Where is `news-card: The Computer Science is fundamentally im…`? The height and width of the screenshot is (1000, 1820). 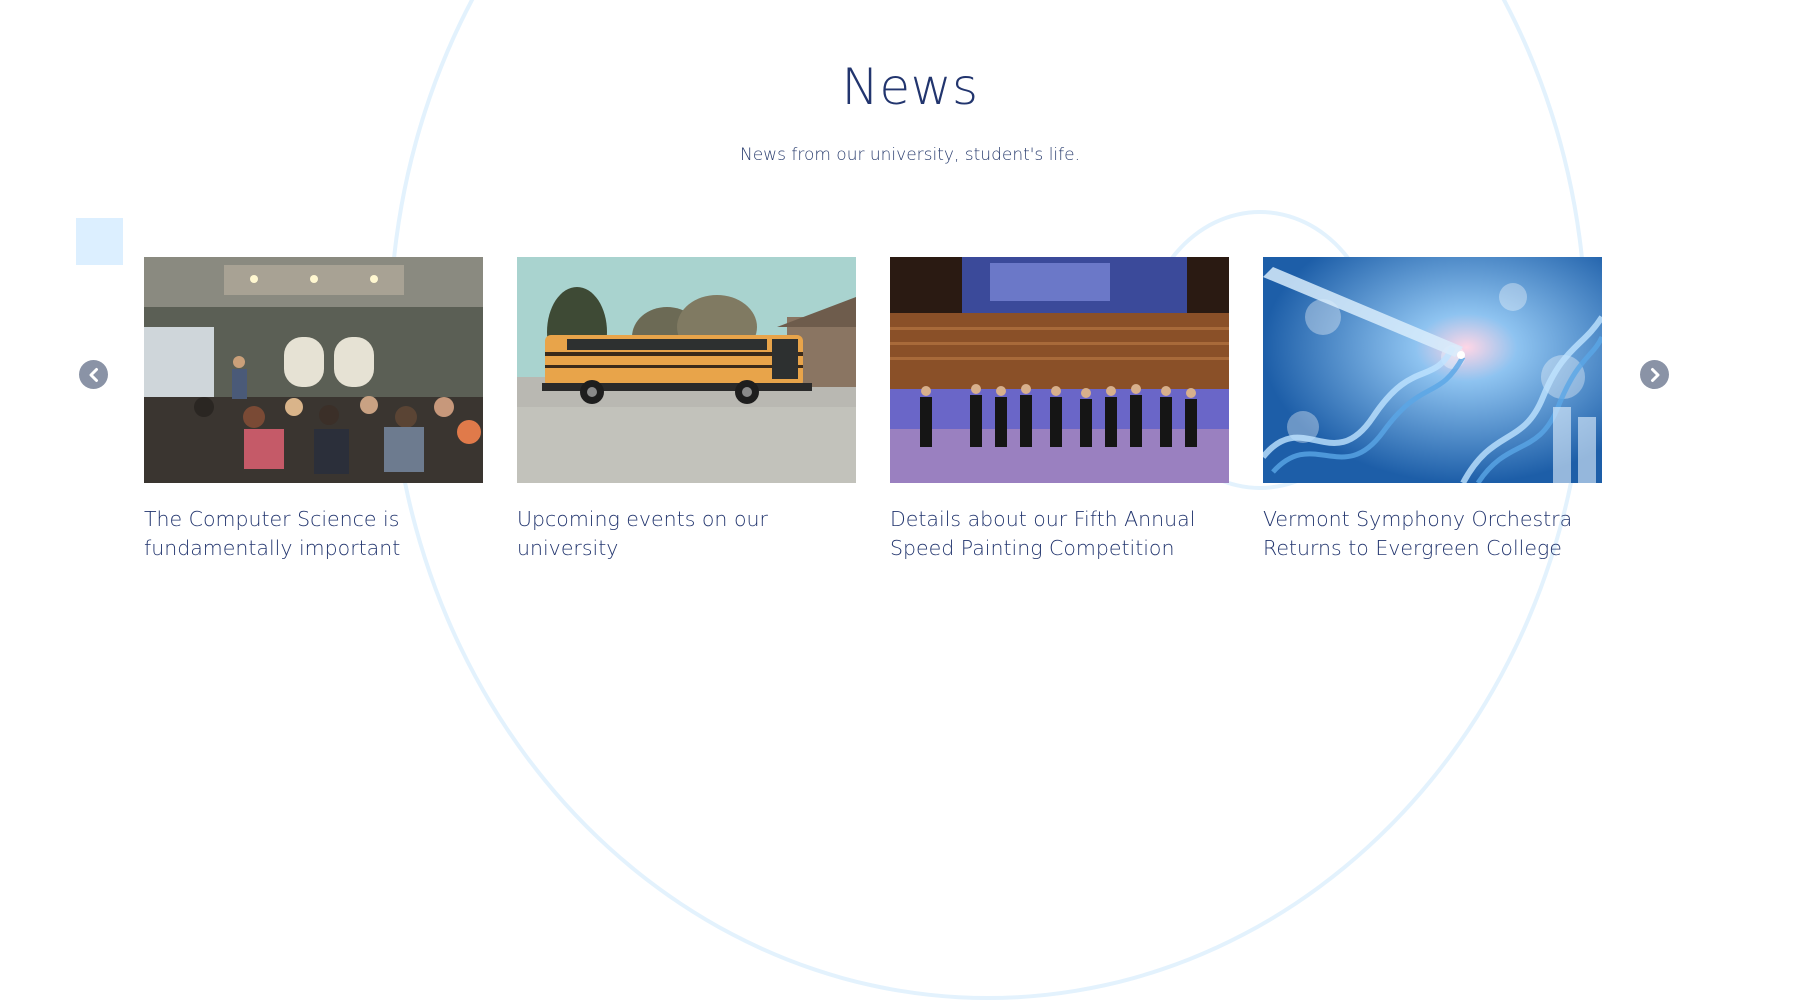
news-card: The Computer Science is fundamentally im… is located at coordinates (313, 410).